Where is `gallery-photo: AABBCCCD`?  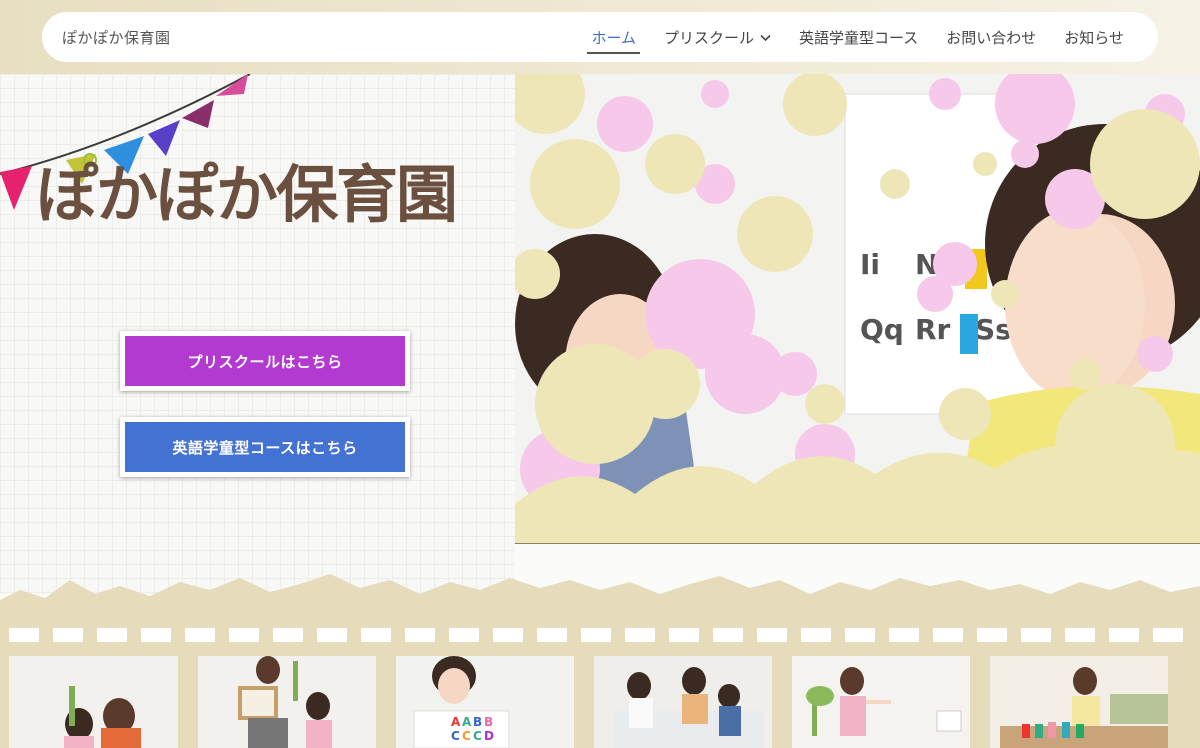
gallery-photo: AABBCCCD is located at coordinates (485, 702).